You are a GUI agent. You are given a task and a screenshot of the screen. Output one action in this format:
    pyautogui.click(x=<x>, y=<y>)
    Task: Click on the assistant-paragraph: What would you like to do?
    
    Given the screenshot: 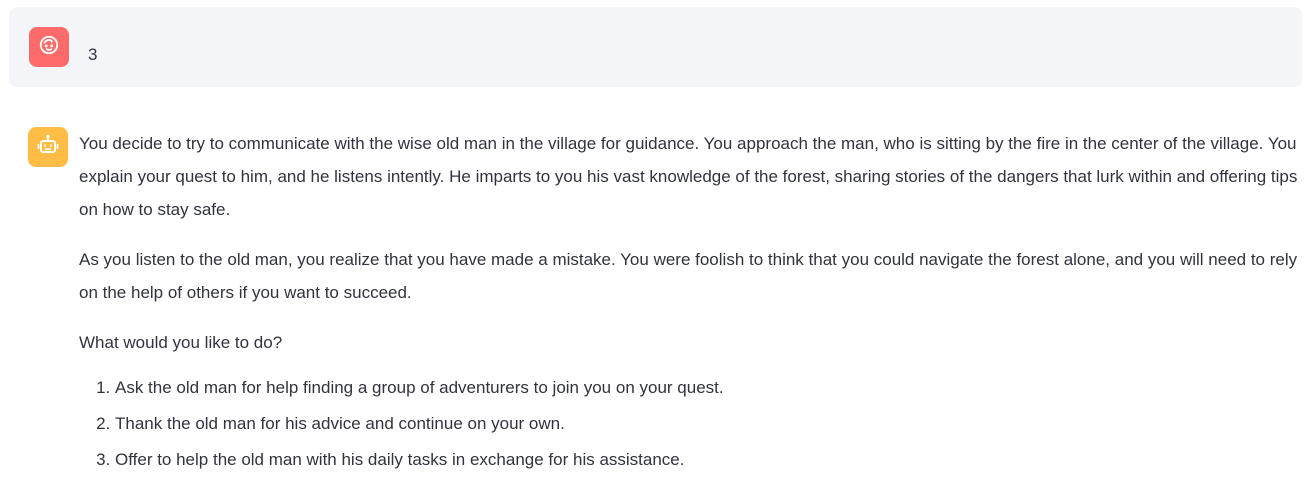 What is the action you would take?
    pyautogui.click(x=181, y=342)
    